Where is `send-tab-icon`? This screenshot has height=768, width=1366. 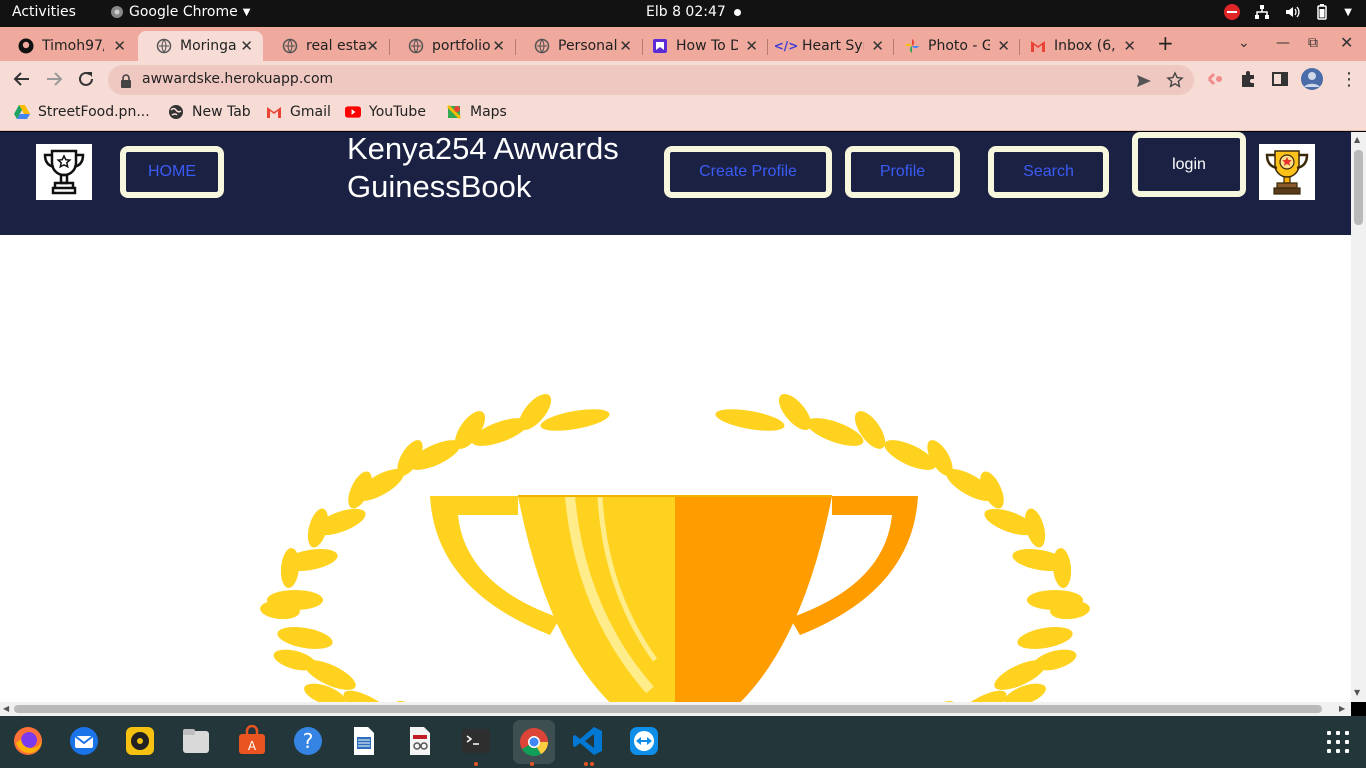 send-tab-icon is located at coordinates (1144, 82).